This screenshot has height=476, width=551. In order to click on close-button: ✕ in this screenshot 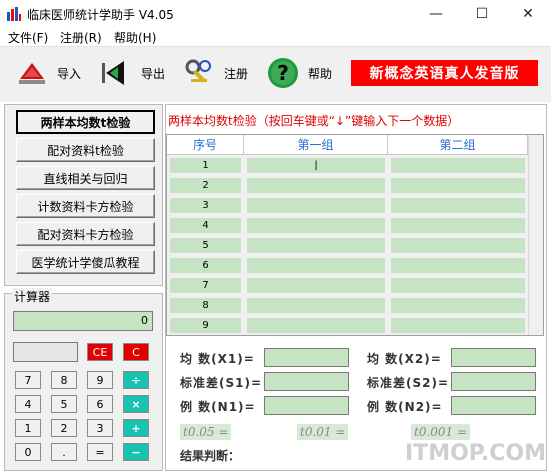, I will do `click(528, 13)`.